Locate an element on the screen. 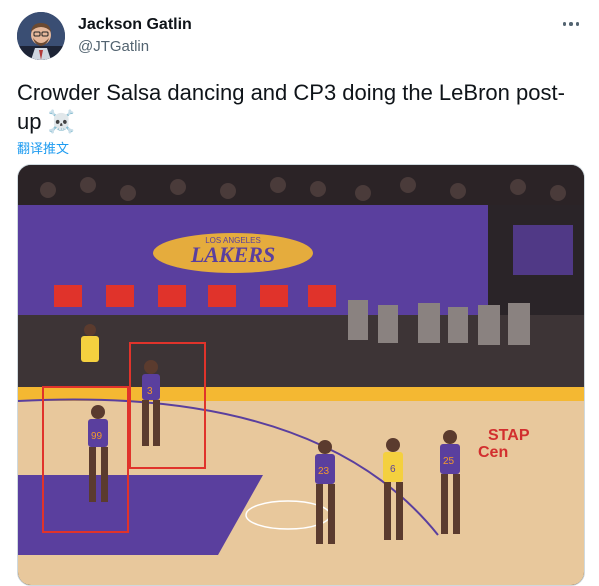 The height and width of the screenshot is (586, 599). more-options-button is located at coordinates (571, 24).